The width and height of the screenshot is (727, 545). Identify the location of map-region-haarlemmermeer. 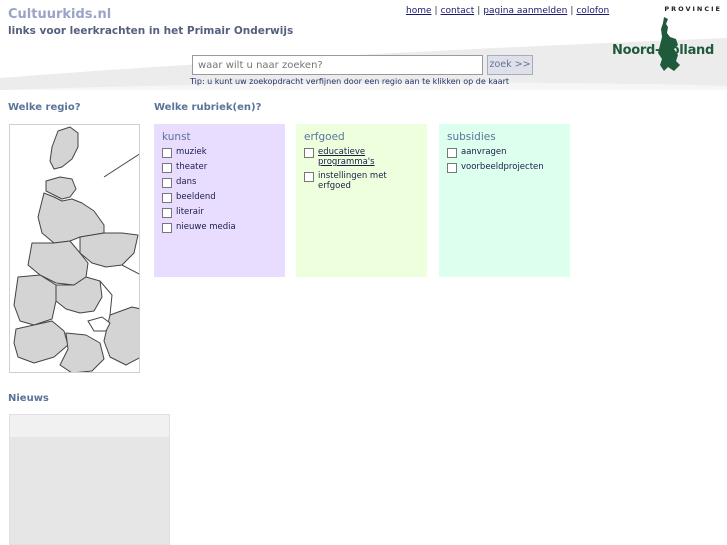
(41, 342).